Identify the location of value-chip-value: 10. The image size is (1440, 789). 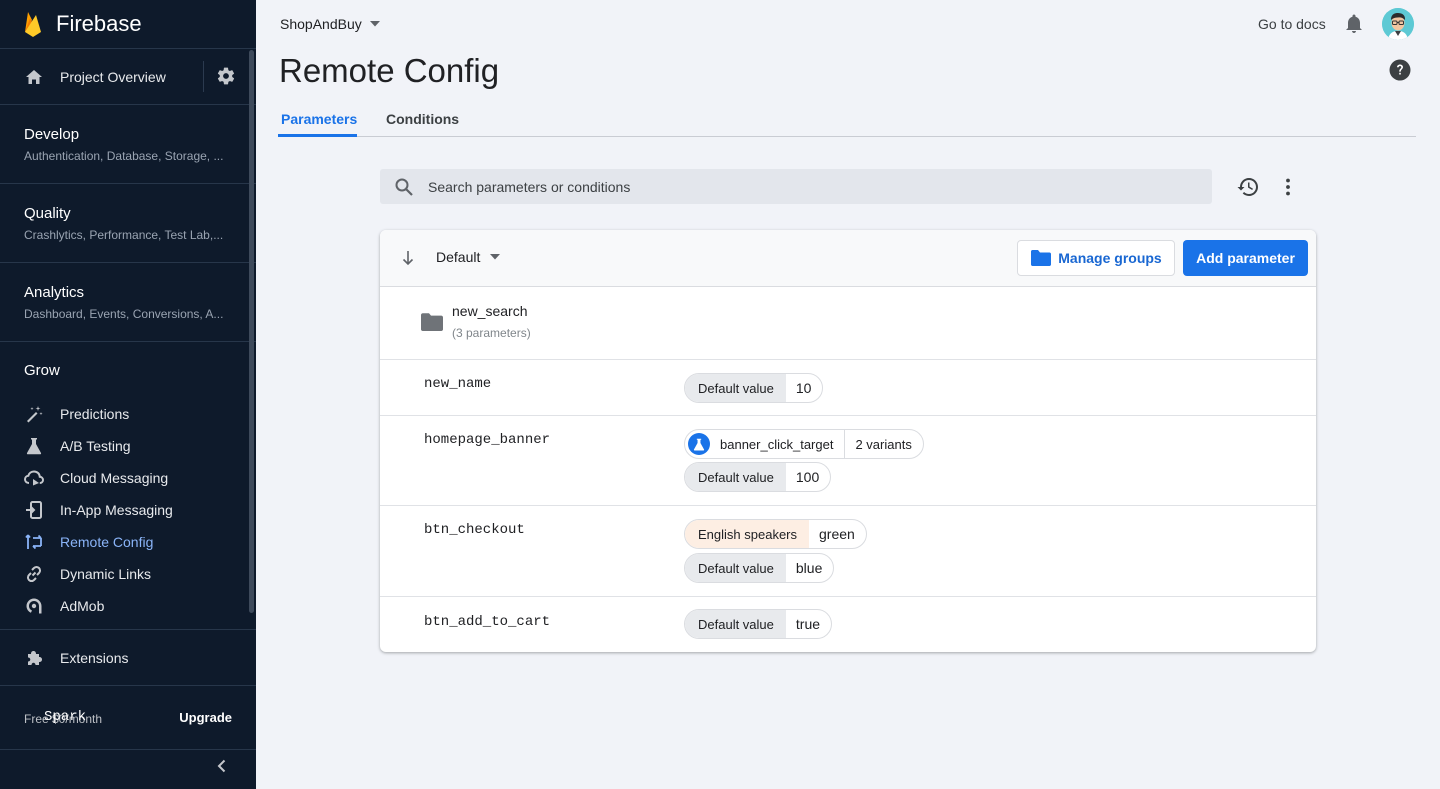
(803, 388).